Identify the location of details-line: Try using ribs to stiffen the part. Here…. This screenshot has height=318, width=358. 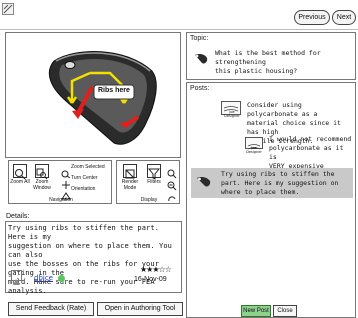
(84, 232).